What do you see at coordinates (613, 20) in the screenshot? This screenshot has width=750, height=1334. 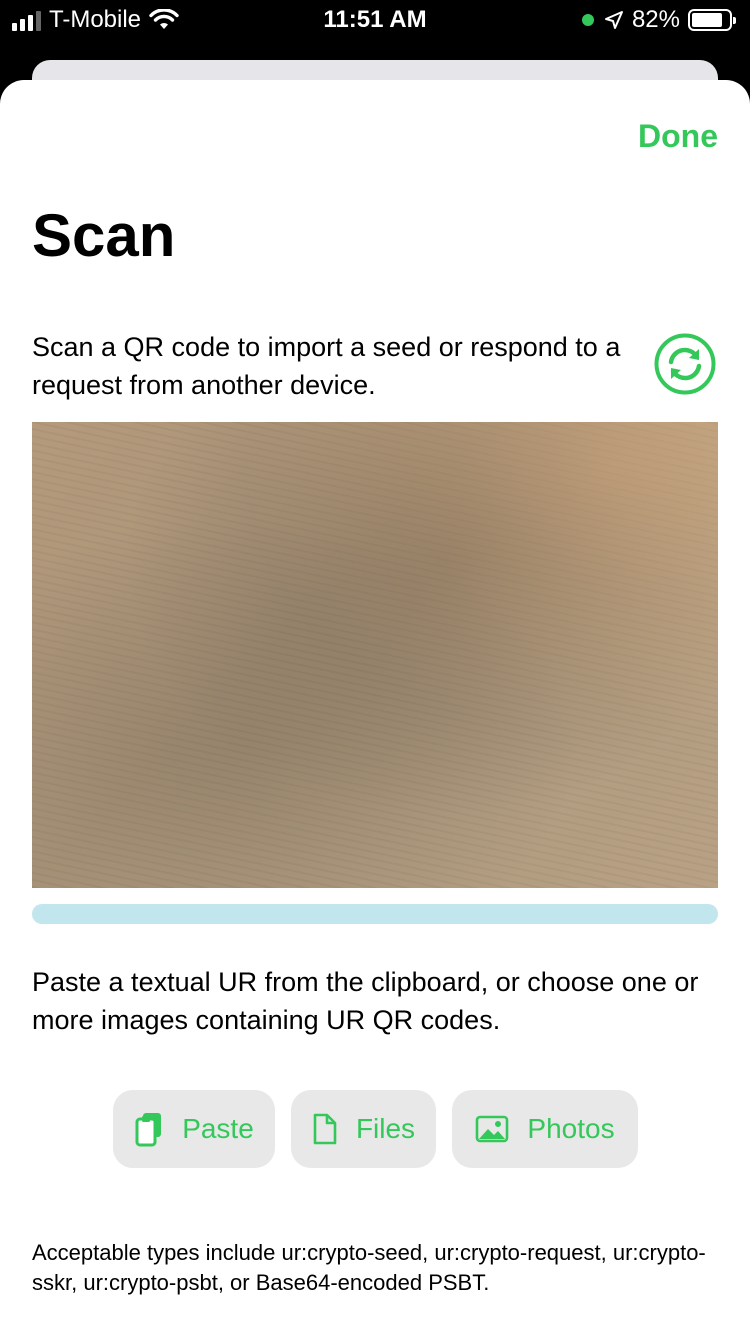 I see `location-arrow-icon` at bounding box center [613, 20].